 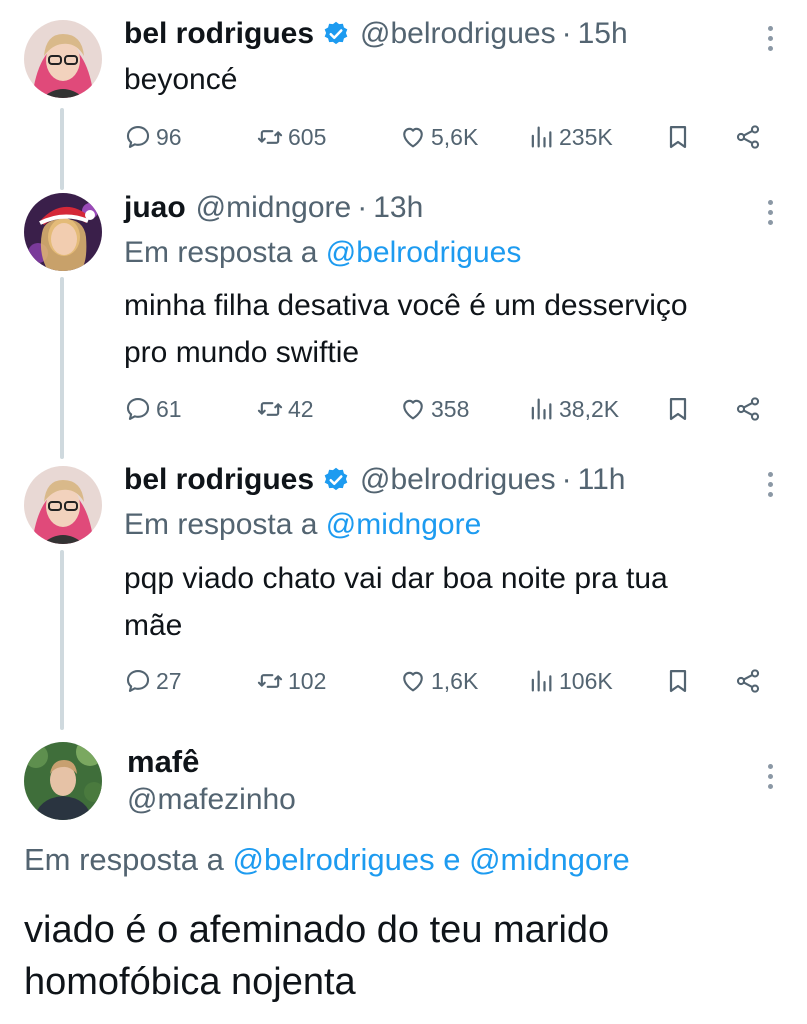 I want to click on timestamp: 11h, so click(x=602, y=480).